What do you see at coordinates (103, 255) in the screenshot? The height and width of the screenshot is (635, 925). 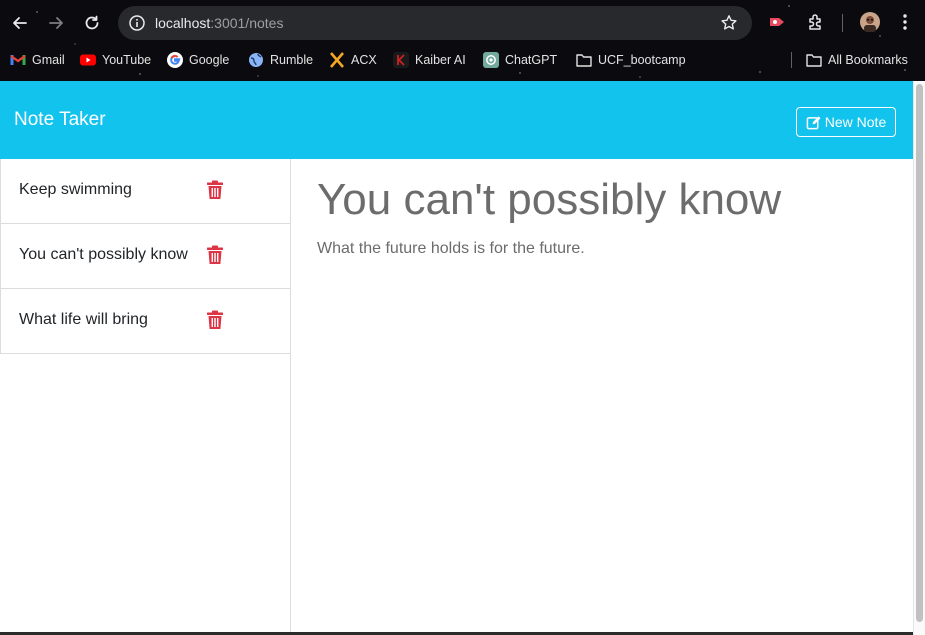 I see `note-title: You can't possibly know` at bounding box center [103, 255].